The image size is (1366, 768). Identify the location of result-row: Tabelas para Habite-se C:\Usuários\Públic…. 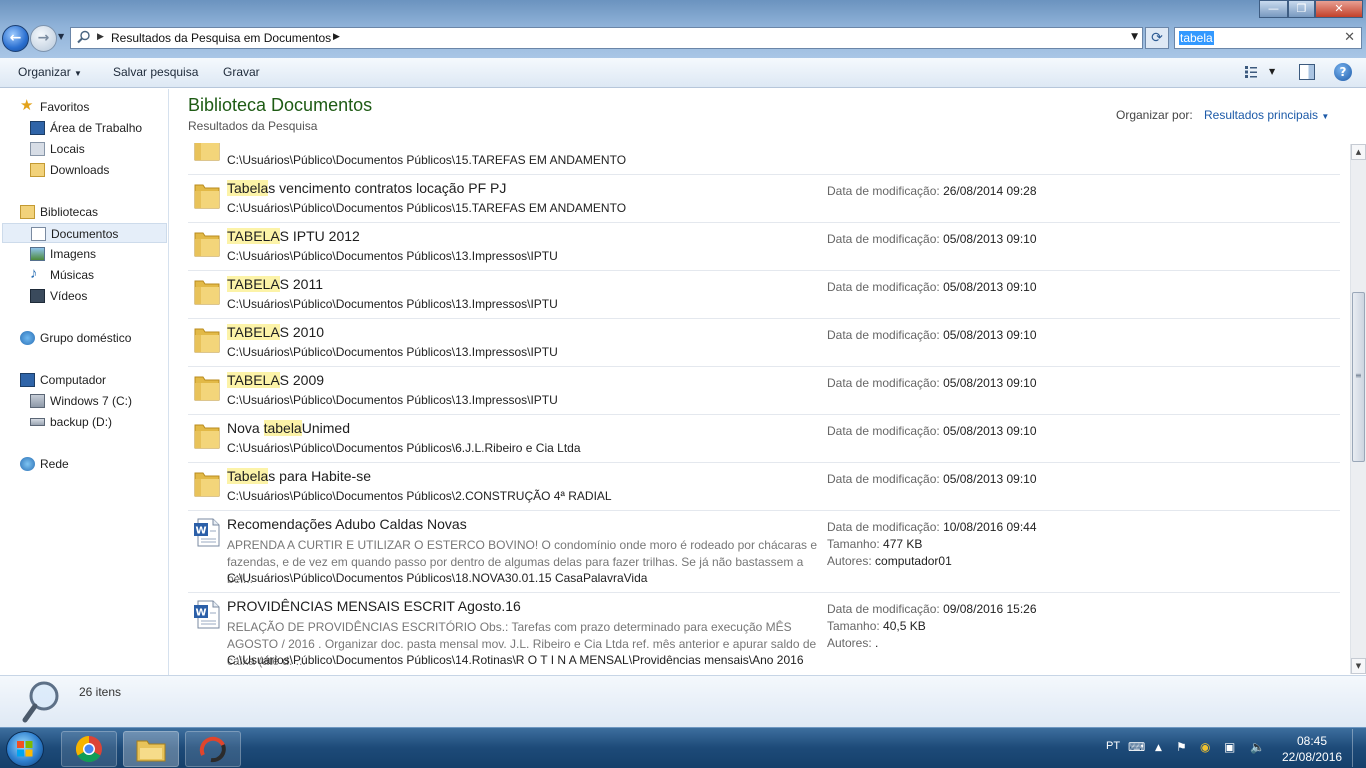
(764, 487).